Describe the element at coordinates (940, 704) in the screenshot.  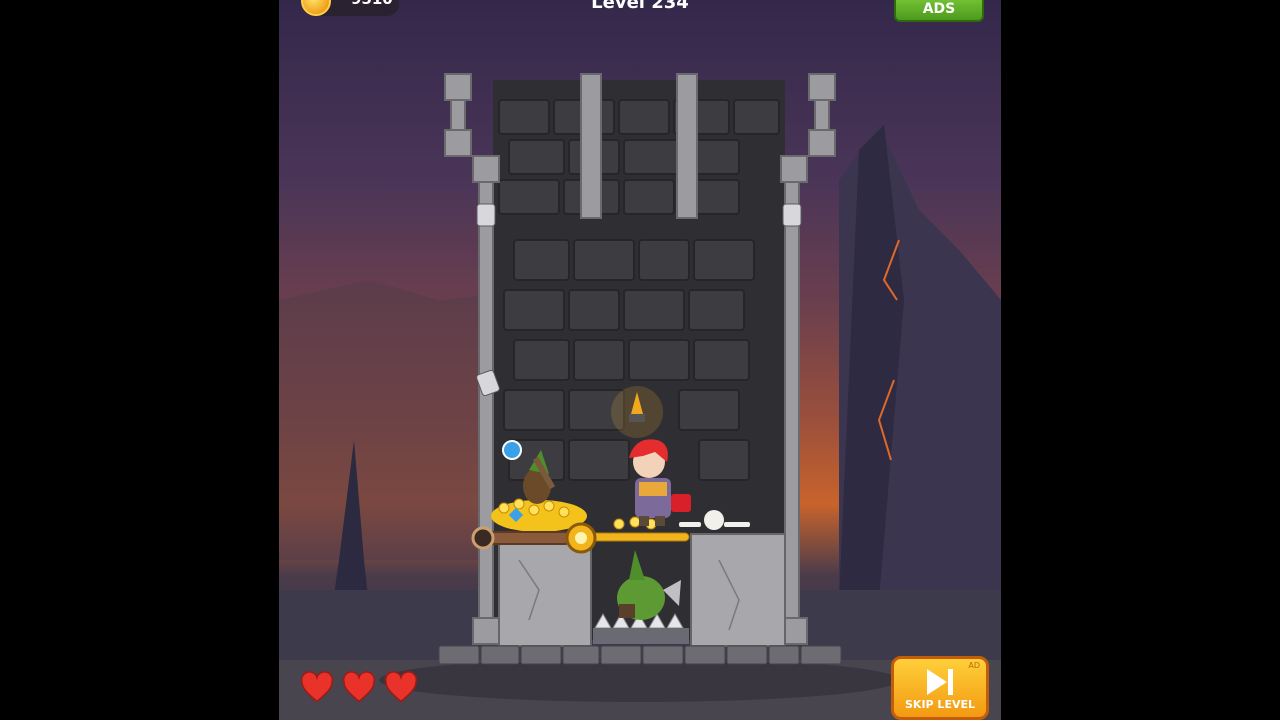
I see `skip-level-label: SKIP LEVEL` at that location.